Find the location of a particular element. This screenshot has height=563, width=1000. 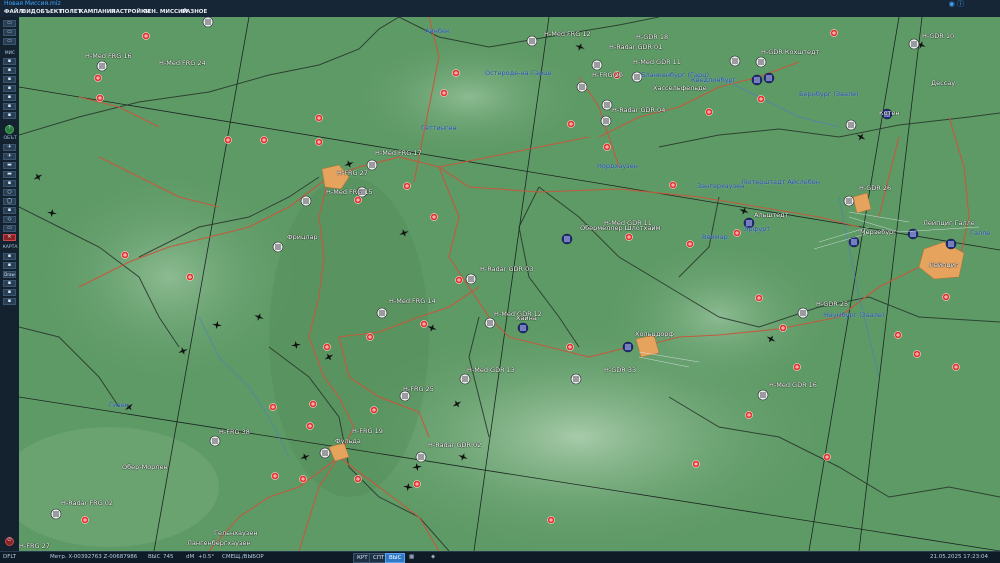

mission-tool-2-button: ▪ is located at coordinates (9, 70).